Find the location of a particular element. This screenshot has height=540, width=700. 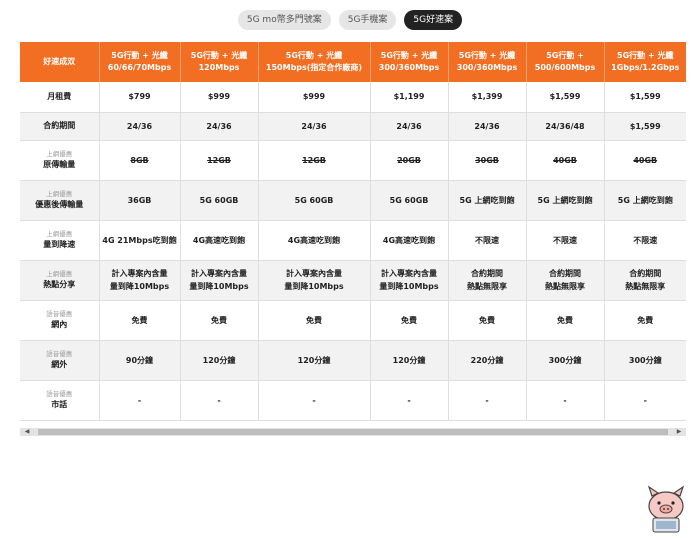

column-header: 5G行動 + 光纖 120Mbps is located at coordinates (219, 62).